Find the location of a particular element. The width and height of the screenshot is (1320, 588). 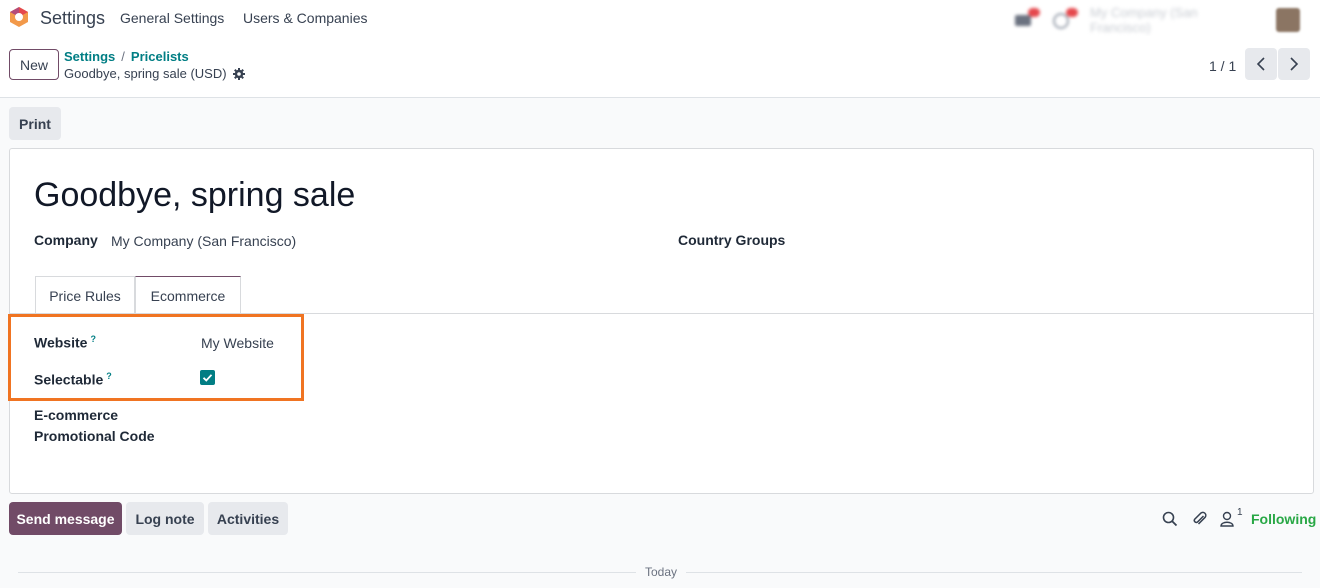

user-avatar is located at coordinates (1288, 20).